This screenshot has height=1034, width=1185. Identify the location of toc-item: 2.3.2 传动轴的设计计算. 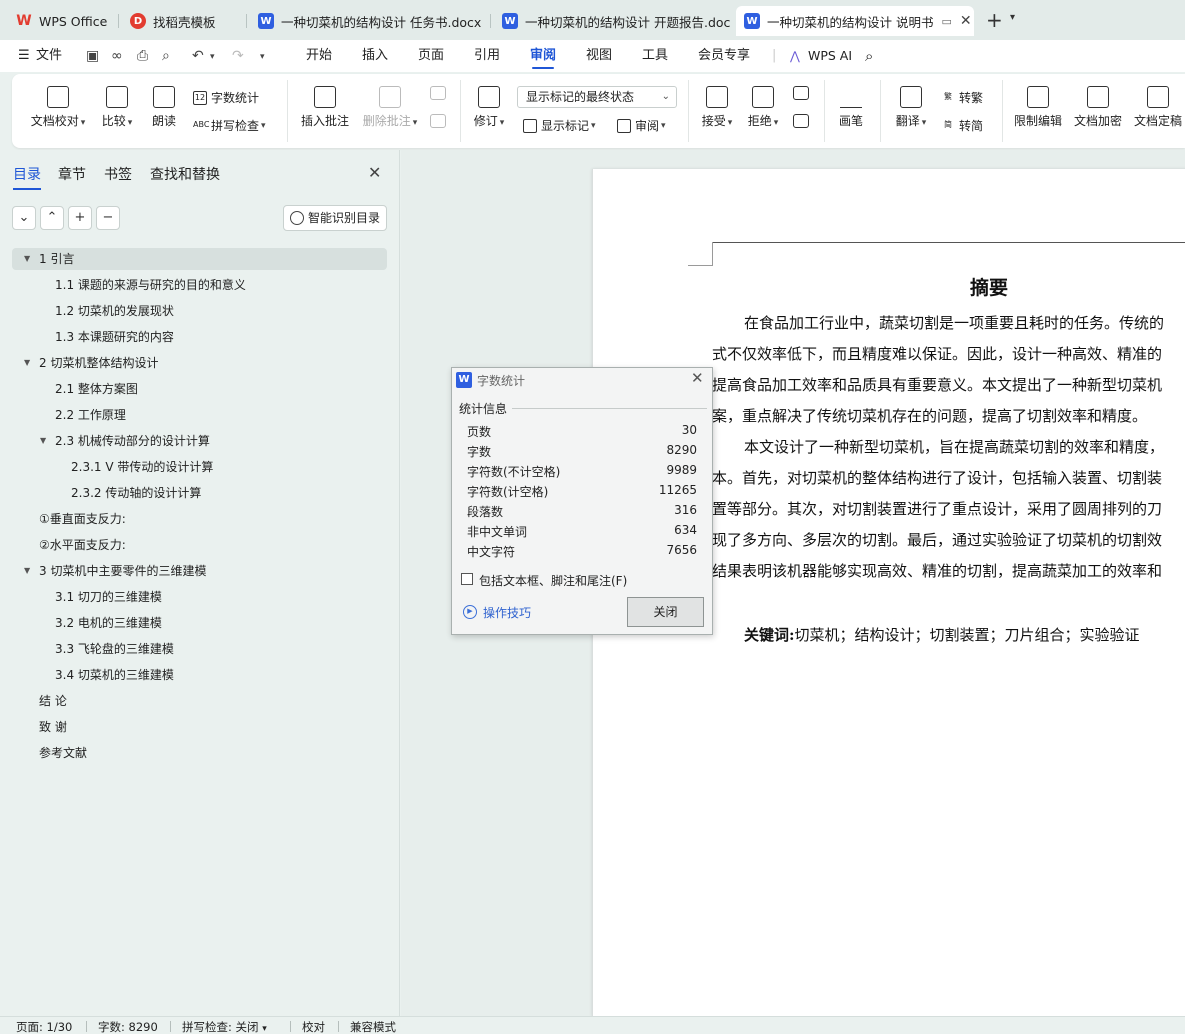
(199, 493).